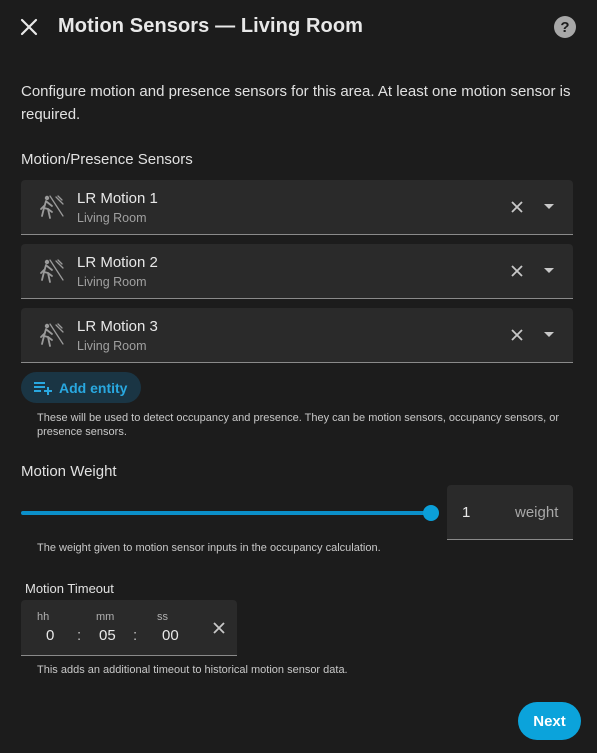 This screenshot has height=753, width=597. I want to click on weight-input: 1 weight, so click(510, 512).